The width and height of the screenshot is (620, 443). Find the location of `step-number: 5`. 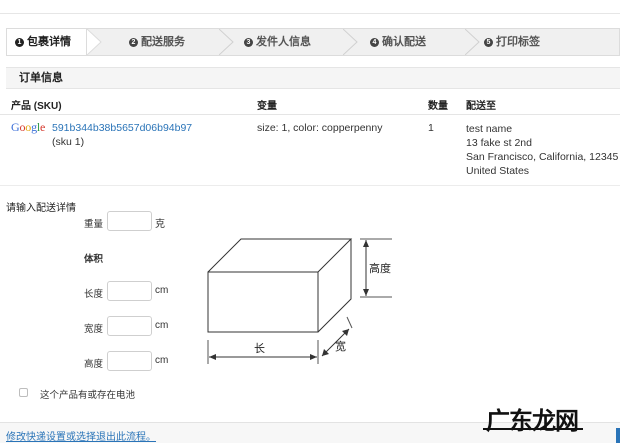

step-number: 5 is located at coordinates (488, 42).